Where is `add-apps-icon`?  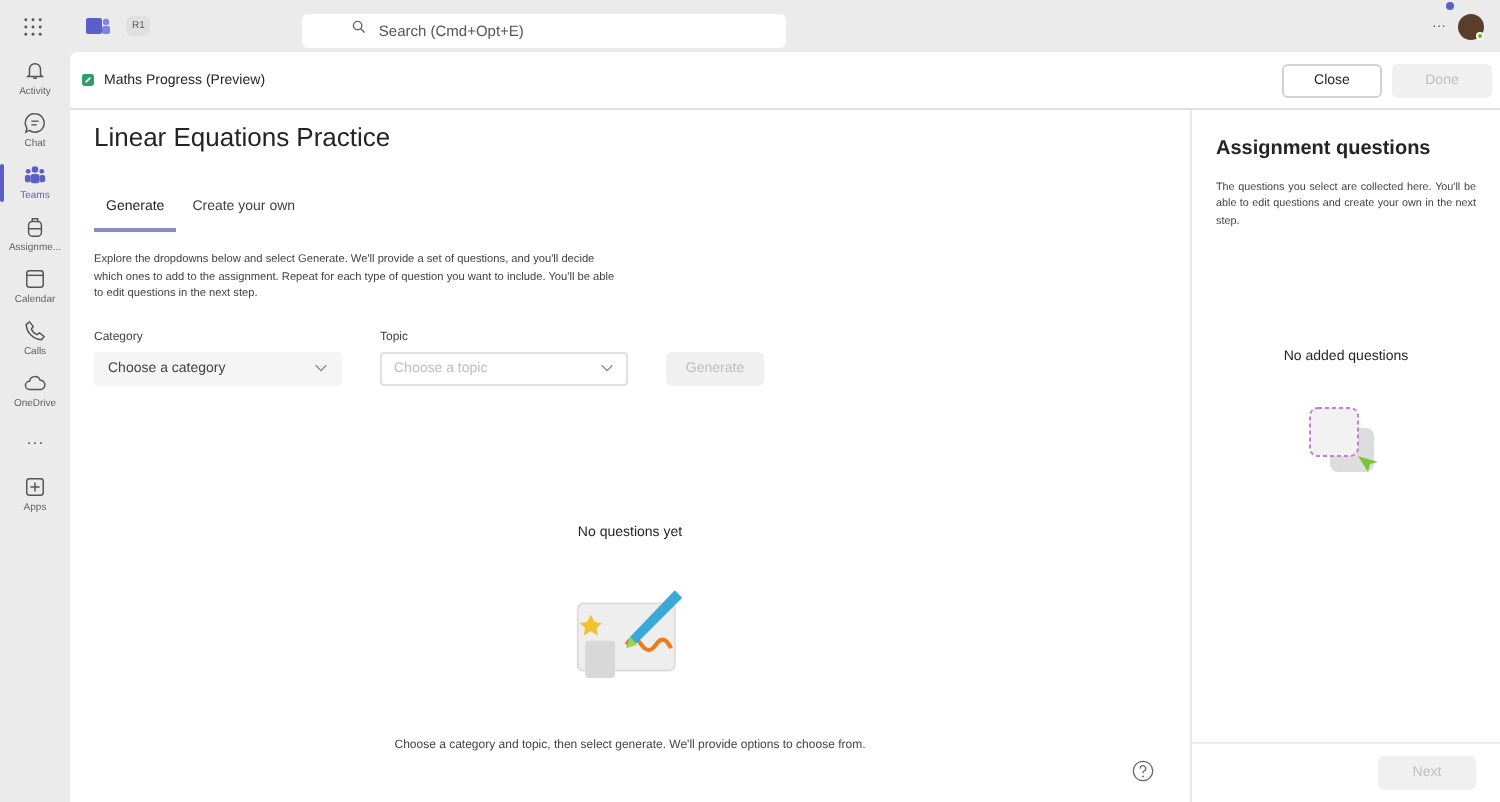 add-apps-icon is located at coordinates (35, 487).